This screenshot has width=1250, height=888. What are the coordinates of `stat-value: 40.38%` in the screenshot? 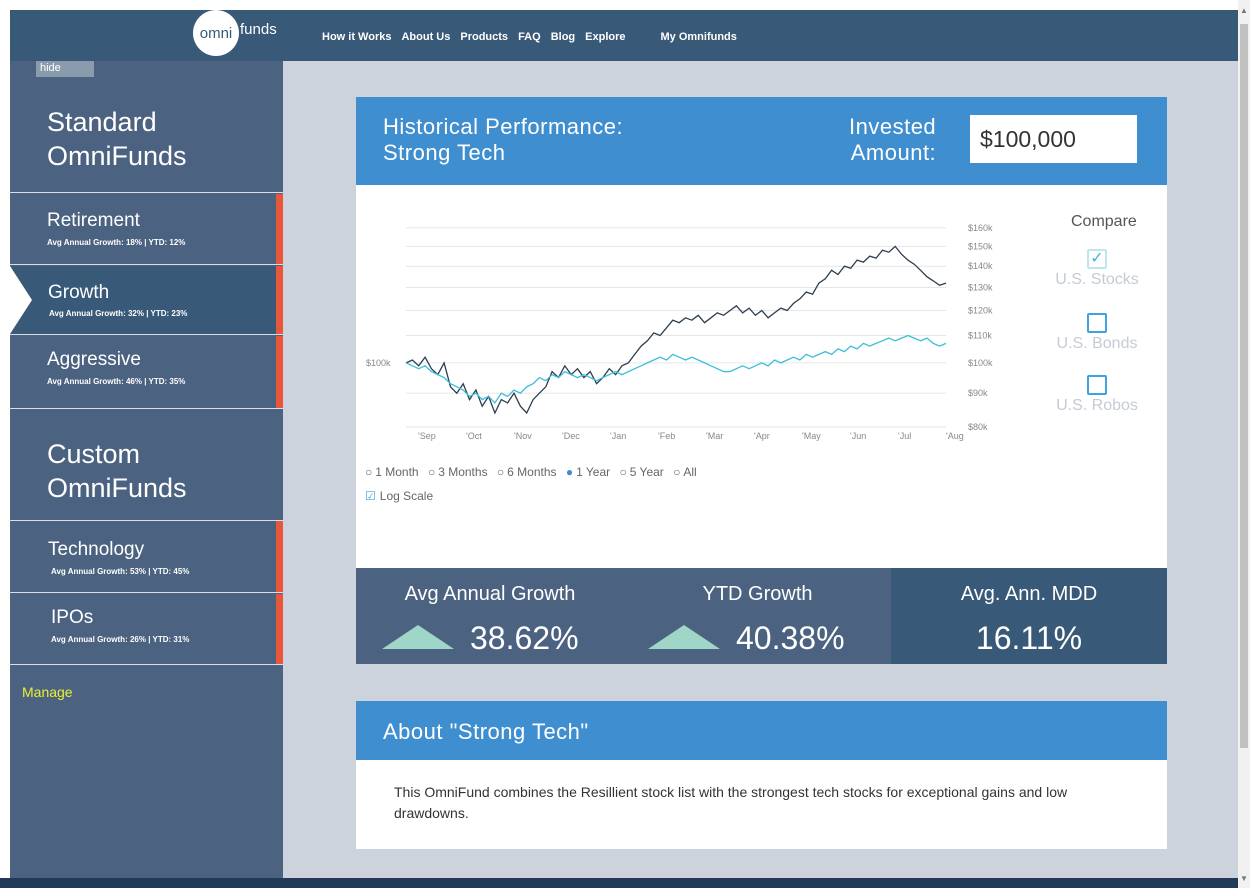 It's located at (790, 638).